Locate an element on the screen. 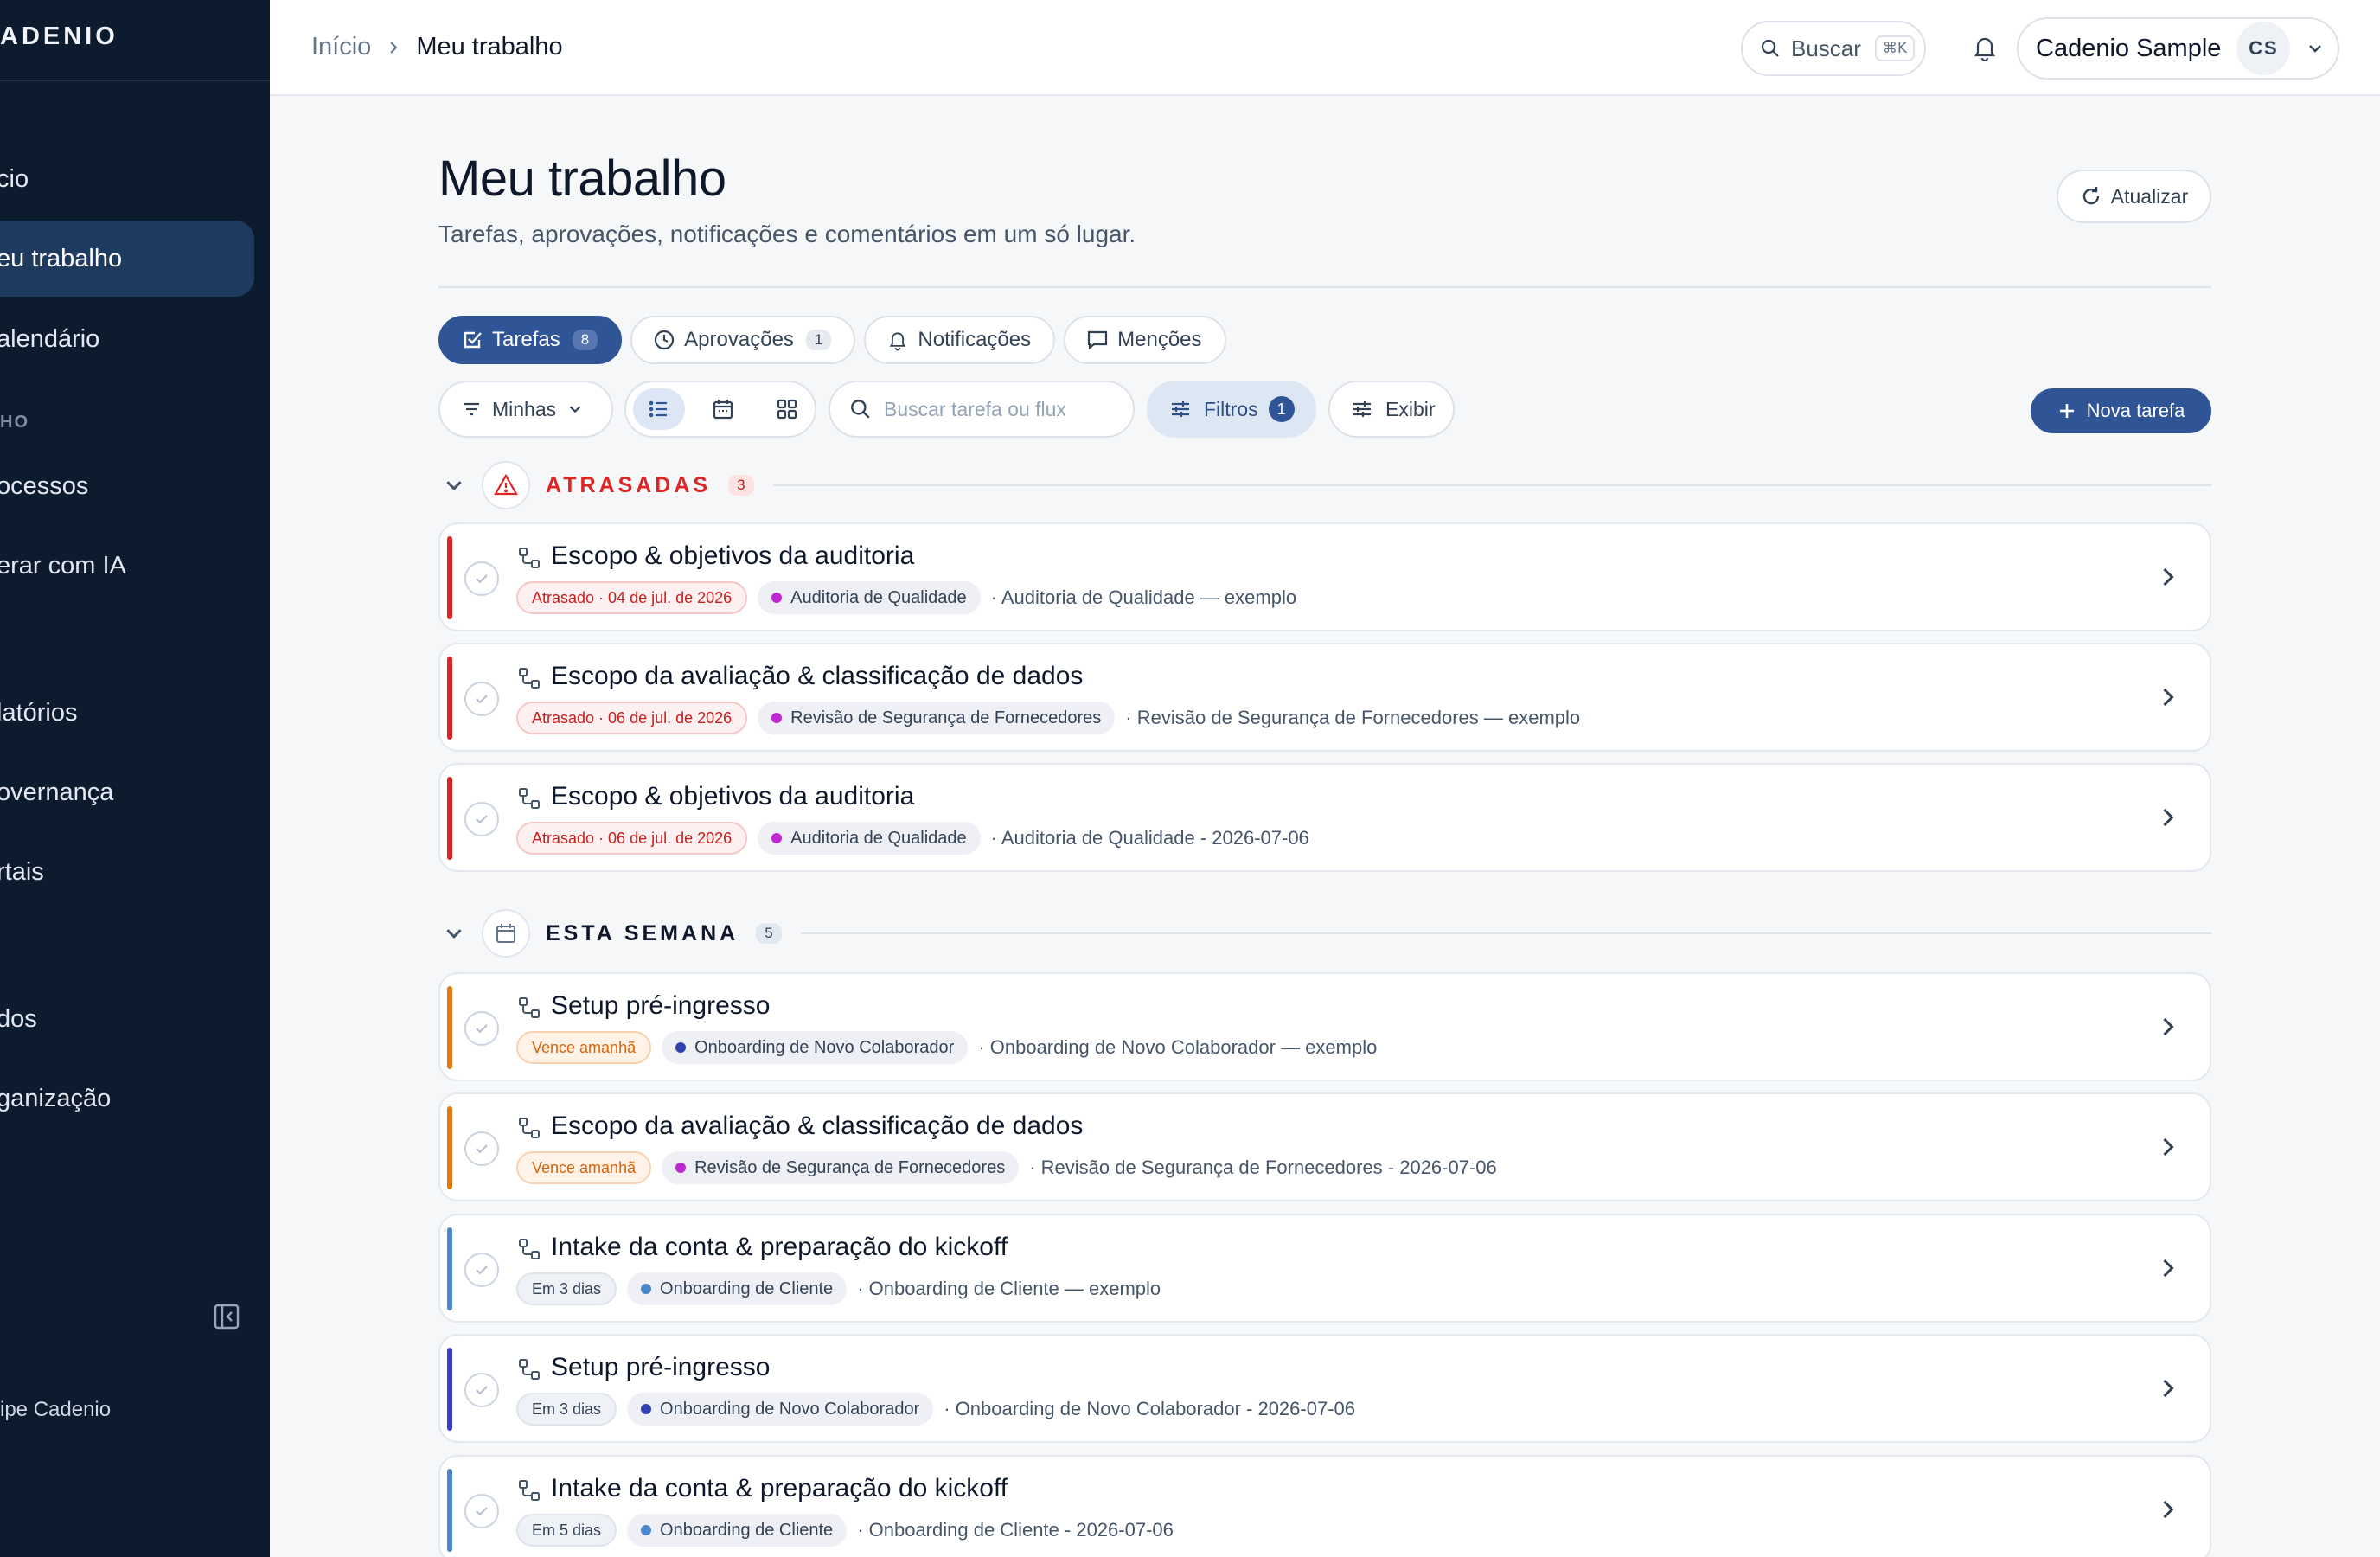 This screenshot has height=1557, width=2380. refresh-button: Atualizar is located at coordinates (2134, 196).